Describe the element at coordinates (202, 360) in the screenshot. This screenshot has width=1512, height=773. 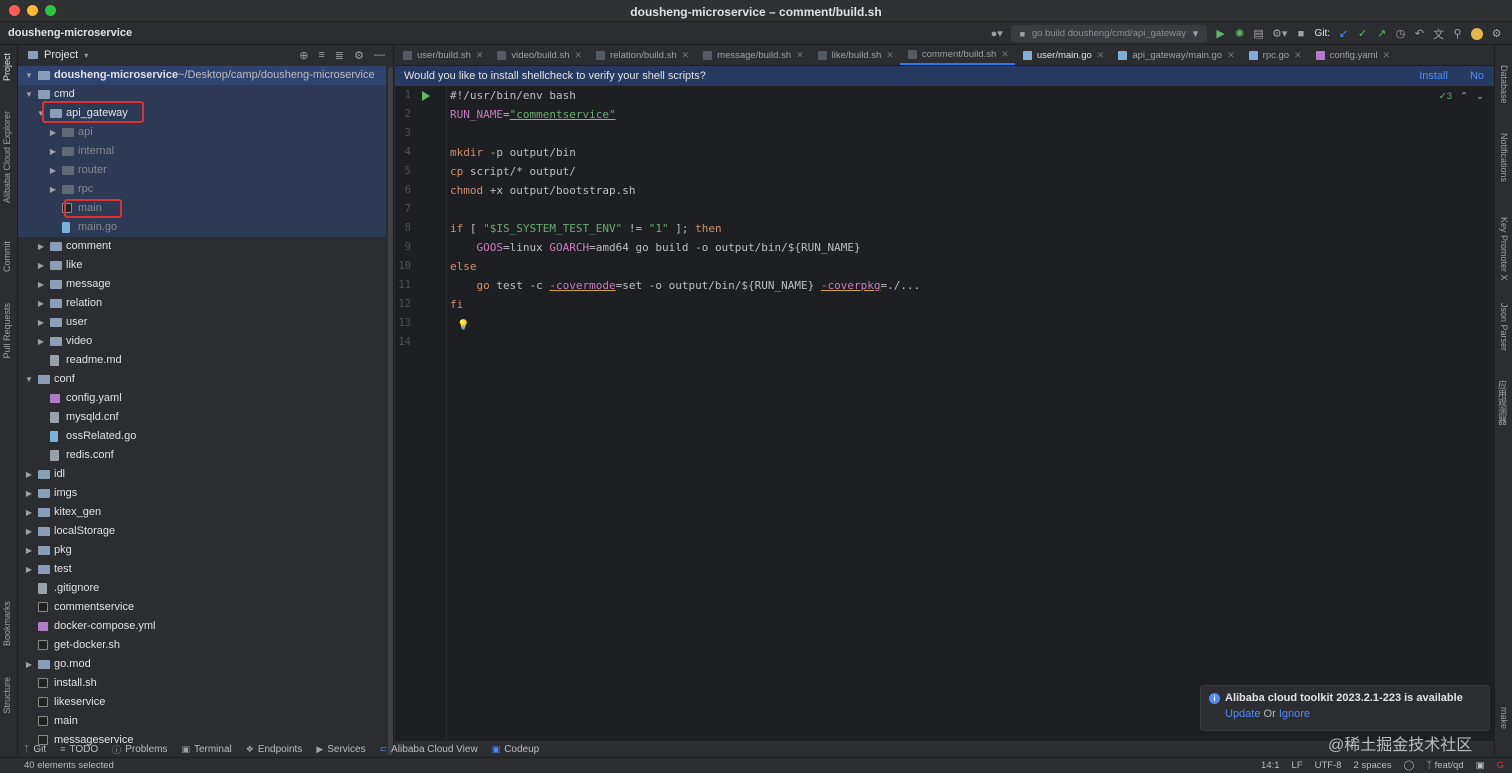
I see `tree-item: readme.md` at that location.